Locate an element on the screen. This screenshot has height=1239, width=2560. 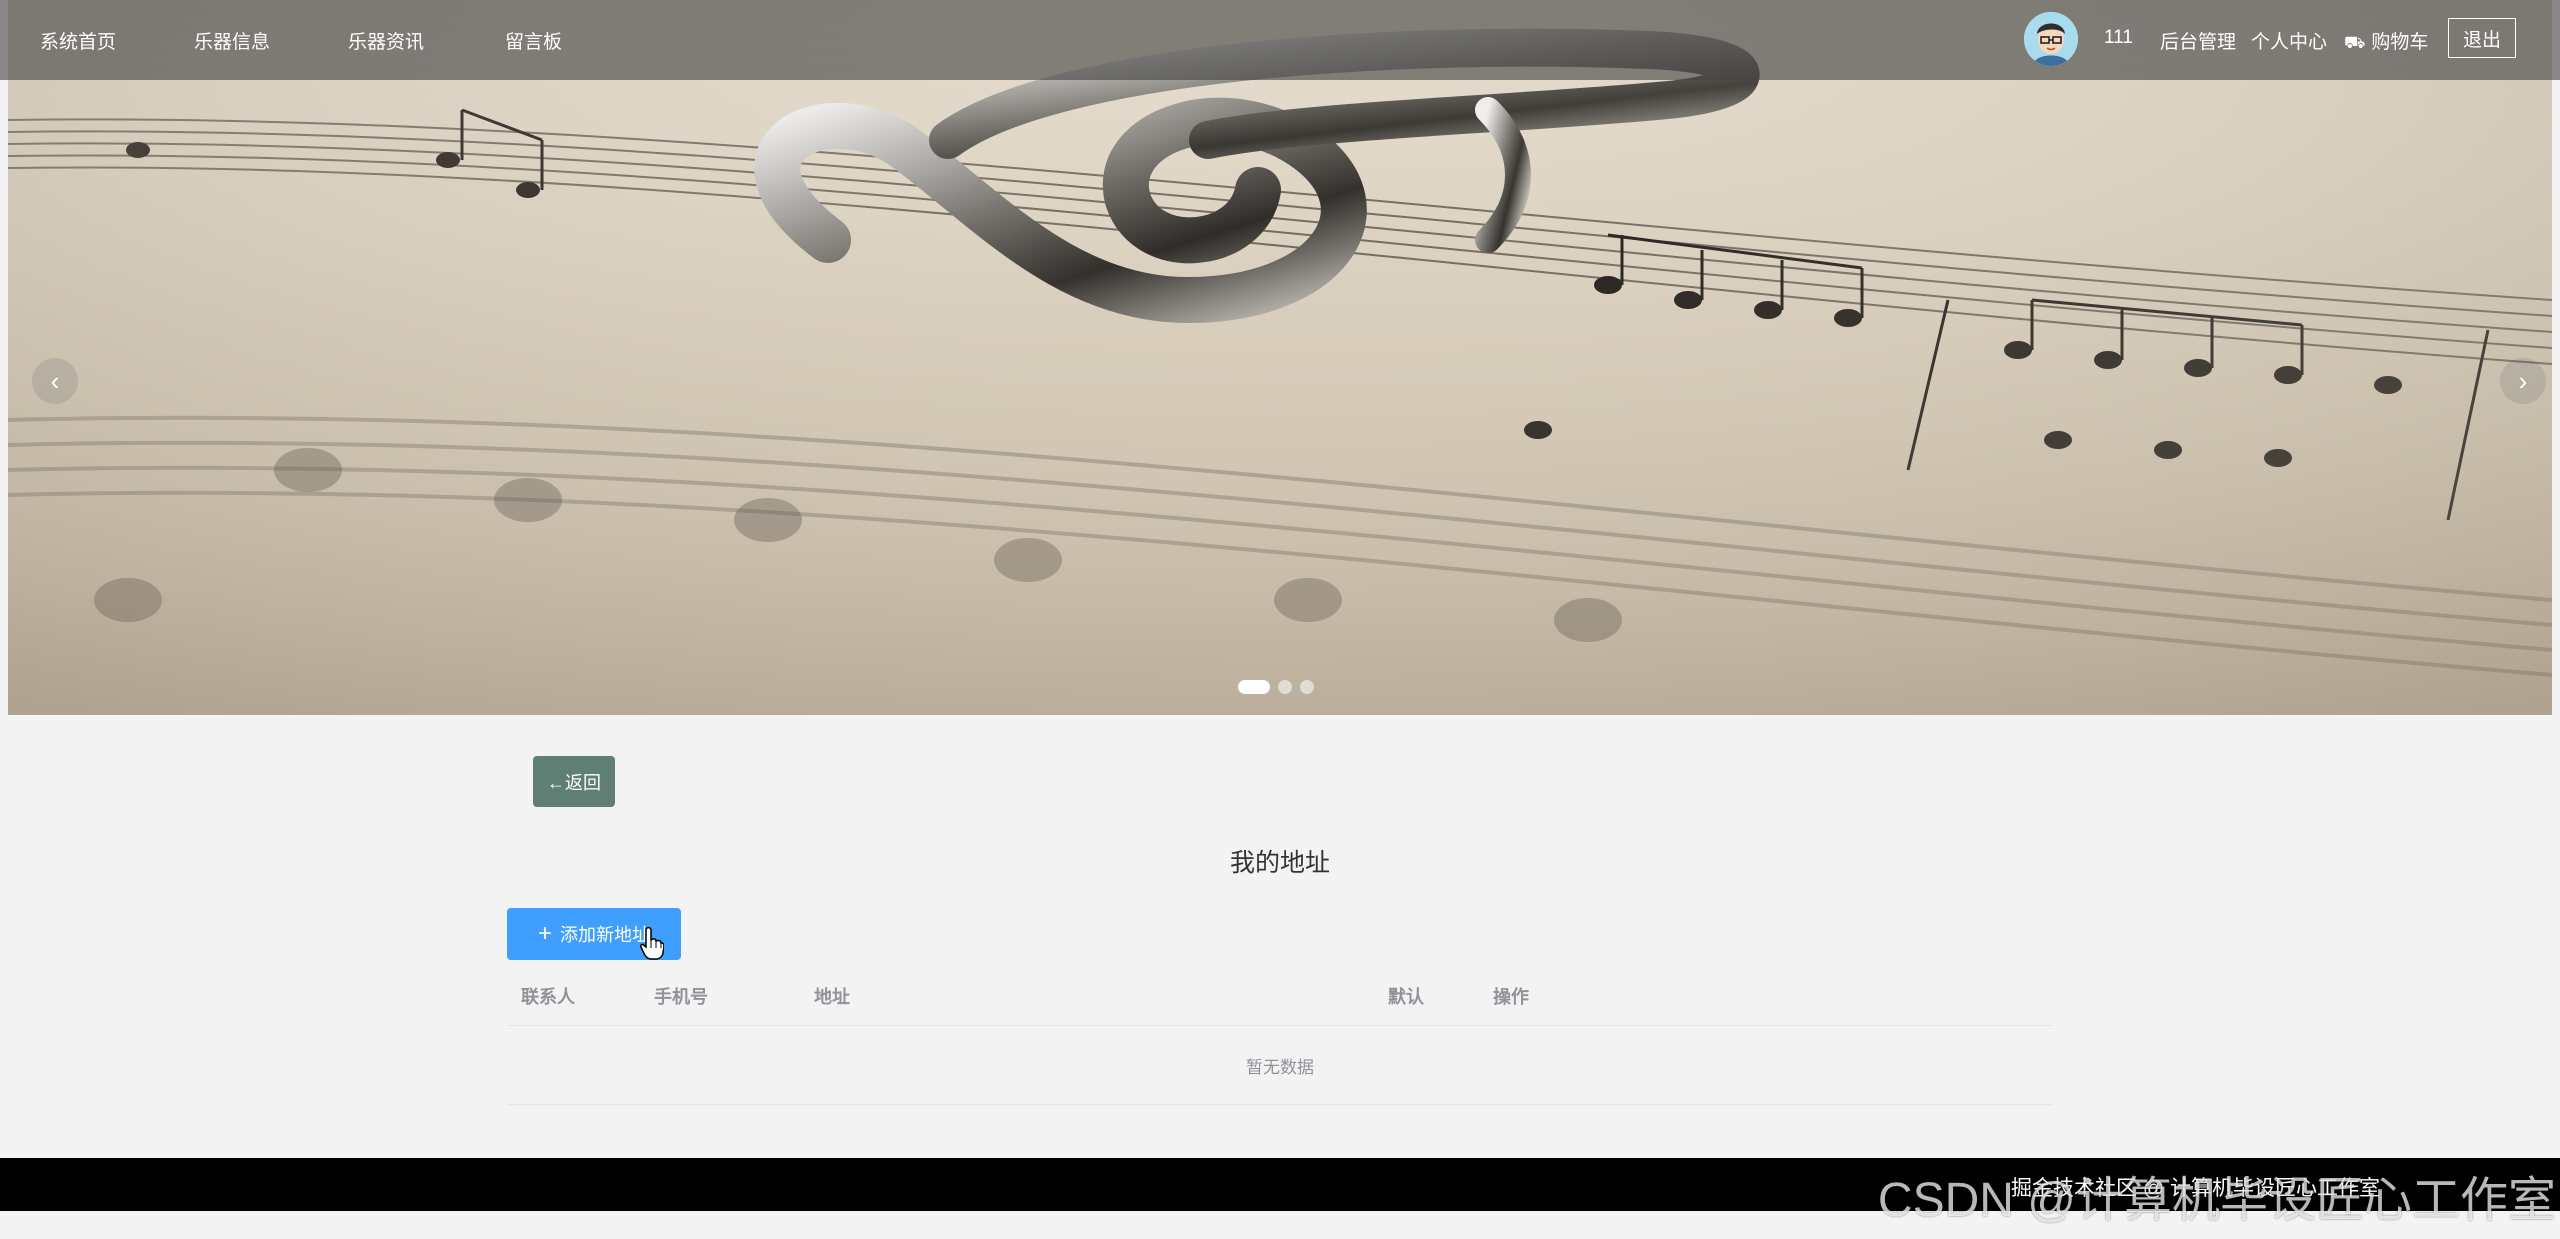
avatar is located at coordinates (2051, 39).